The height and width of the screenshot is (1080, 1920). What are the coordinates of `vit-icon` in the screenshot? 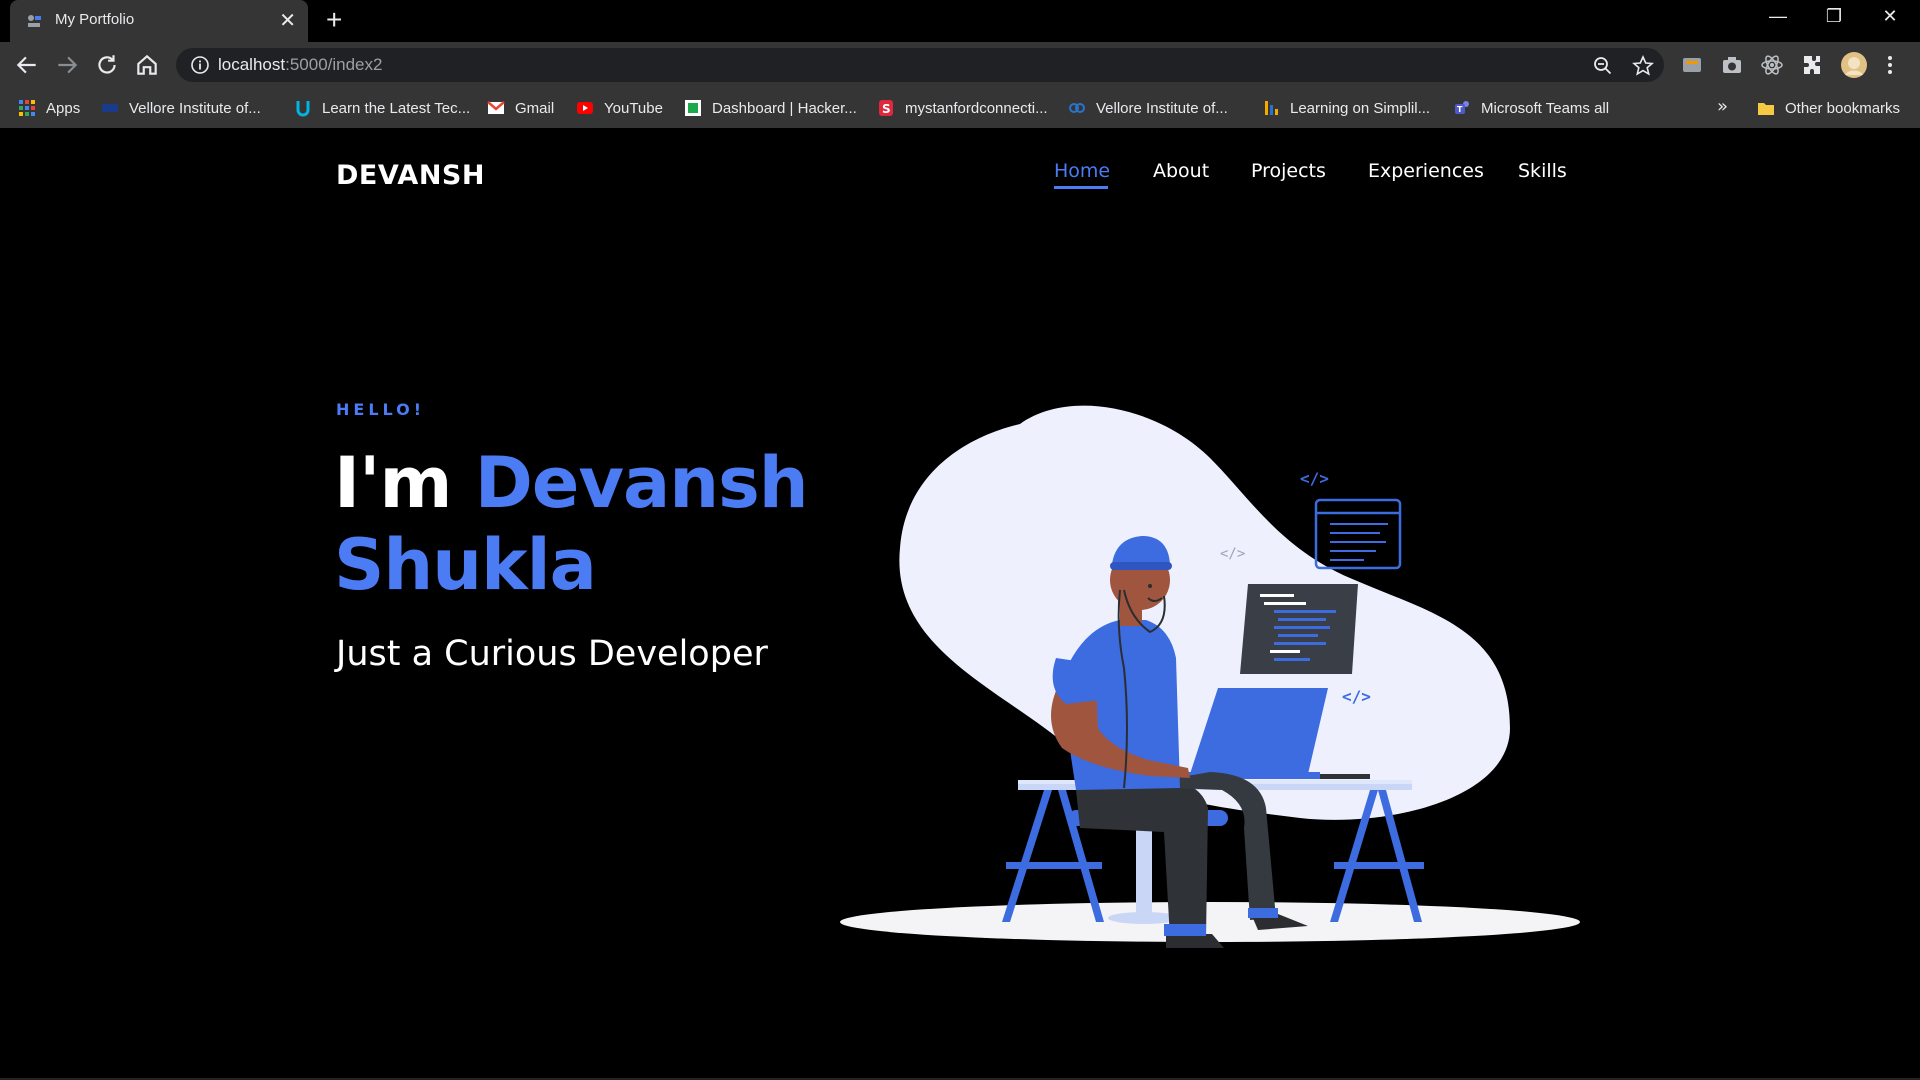 It's located at (110, 108).